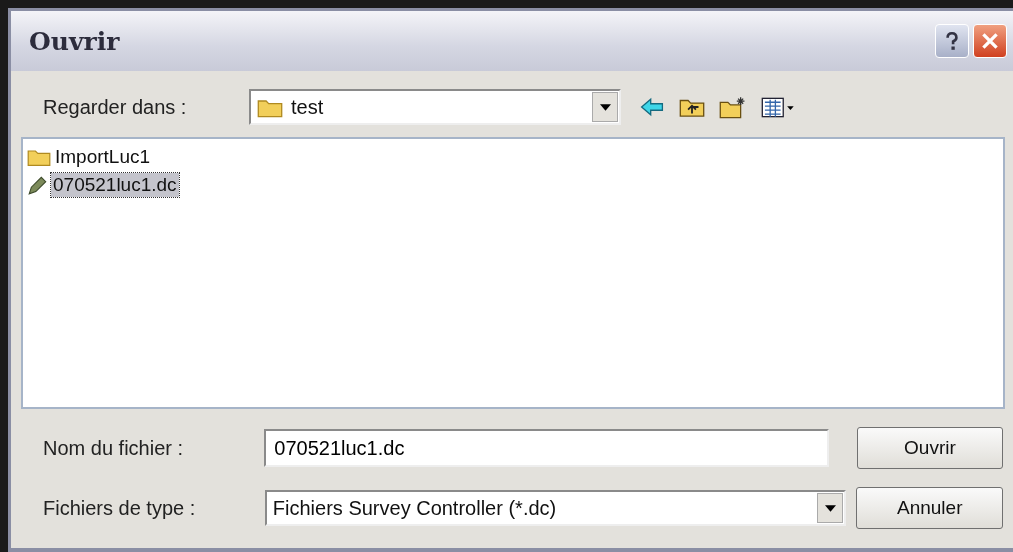  What do you see at coordinates (778, 107) in the screenshot?
I see `view-menu-icon` at bounding box center [778, 107].